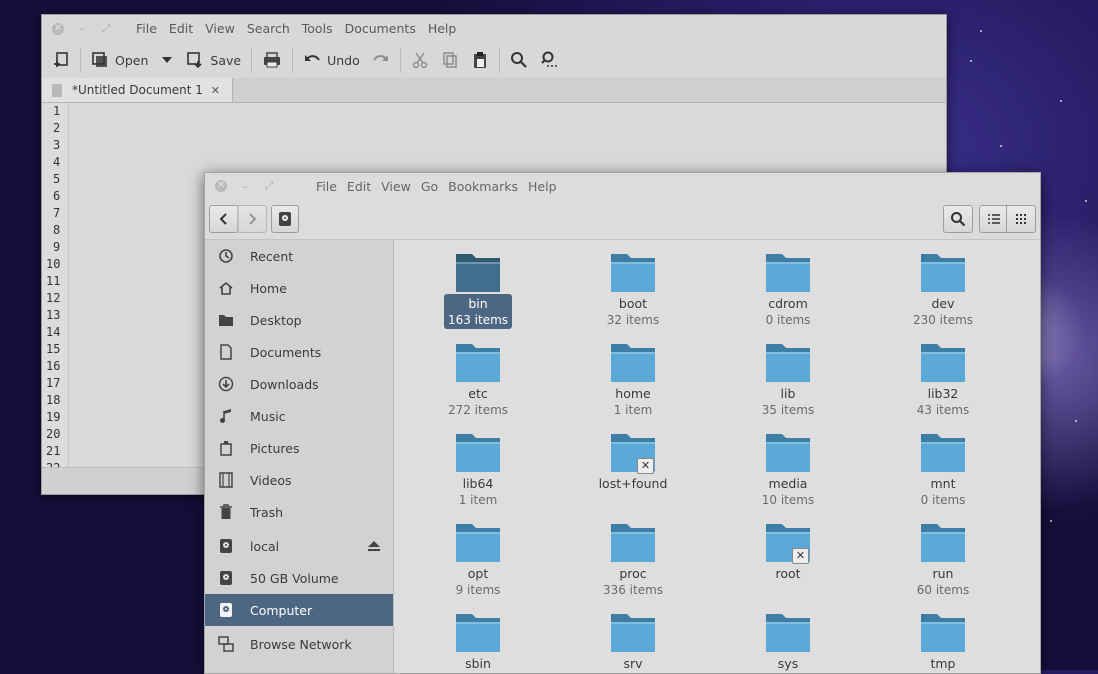  I want to click on print-button, so click(272, 60).